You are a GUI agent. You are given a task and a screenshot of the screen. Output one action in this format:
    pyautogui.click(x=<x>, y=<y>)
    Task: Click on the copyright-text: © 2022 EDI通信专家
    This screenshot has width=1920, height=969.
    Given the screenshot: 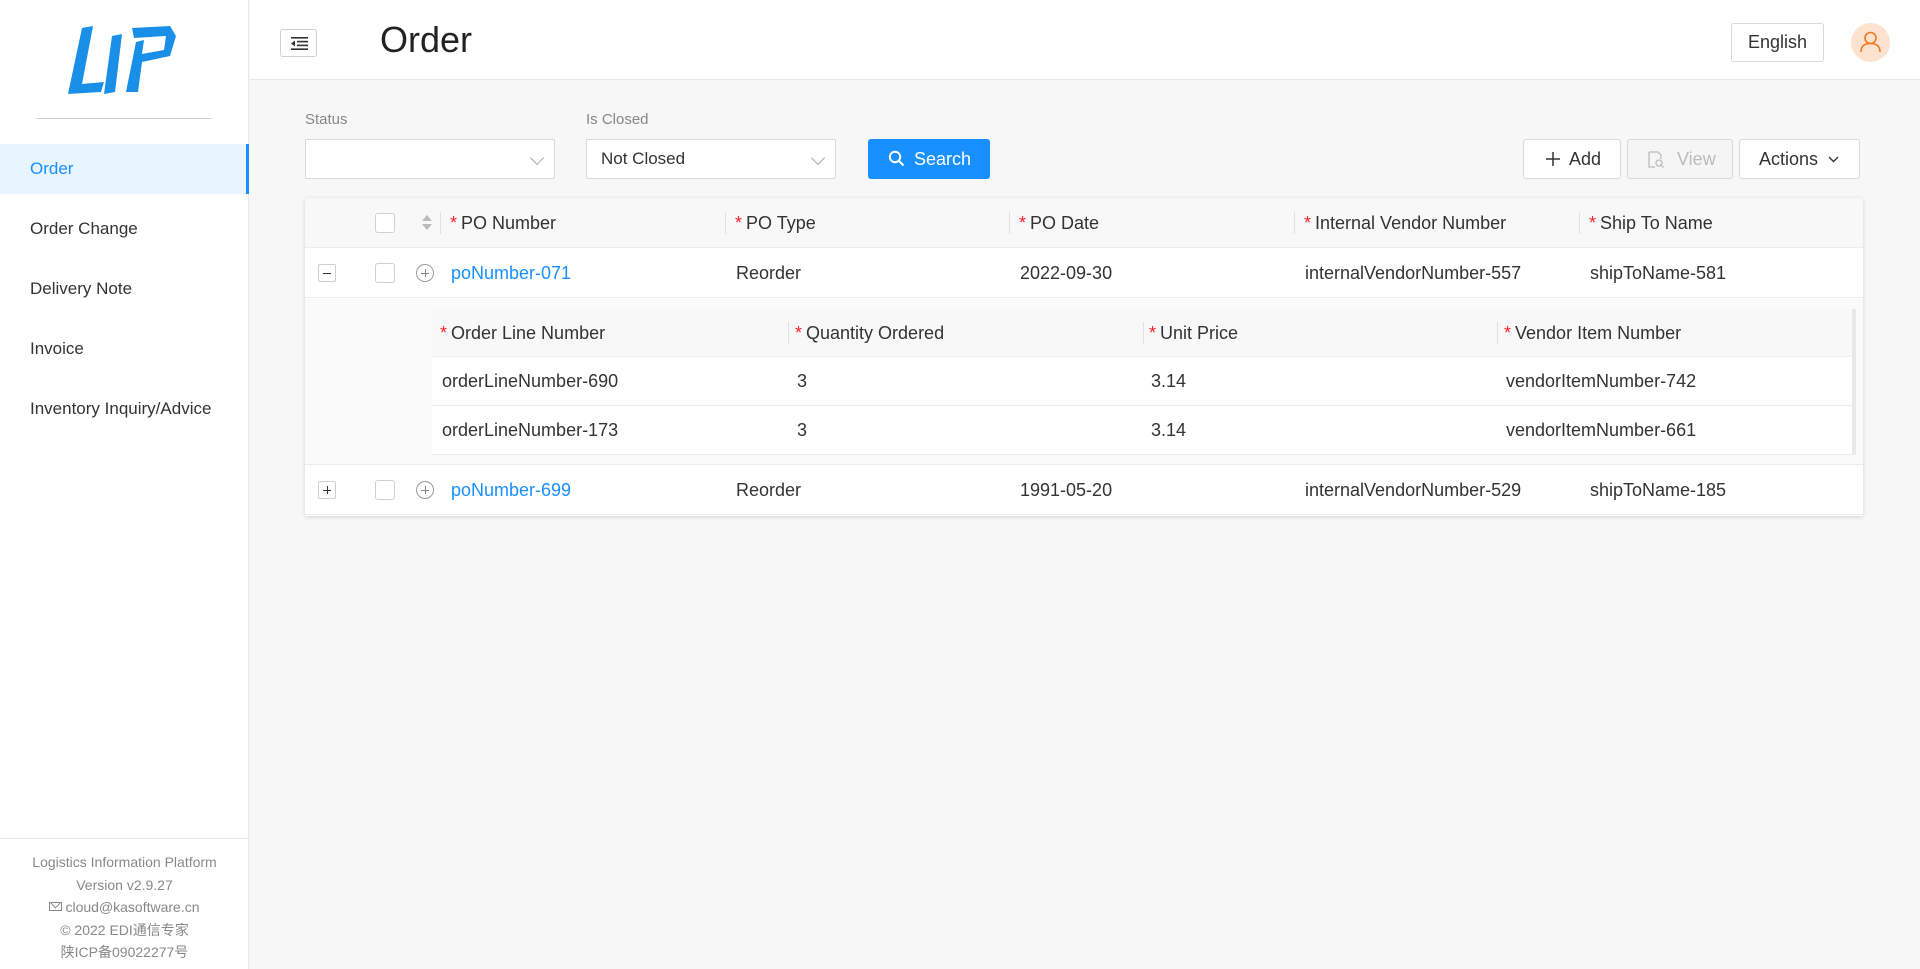 What is the action you would take?
    pyautogui.click(x=124, y=929)
    